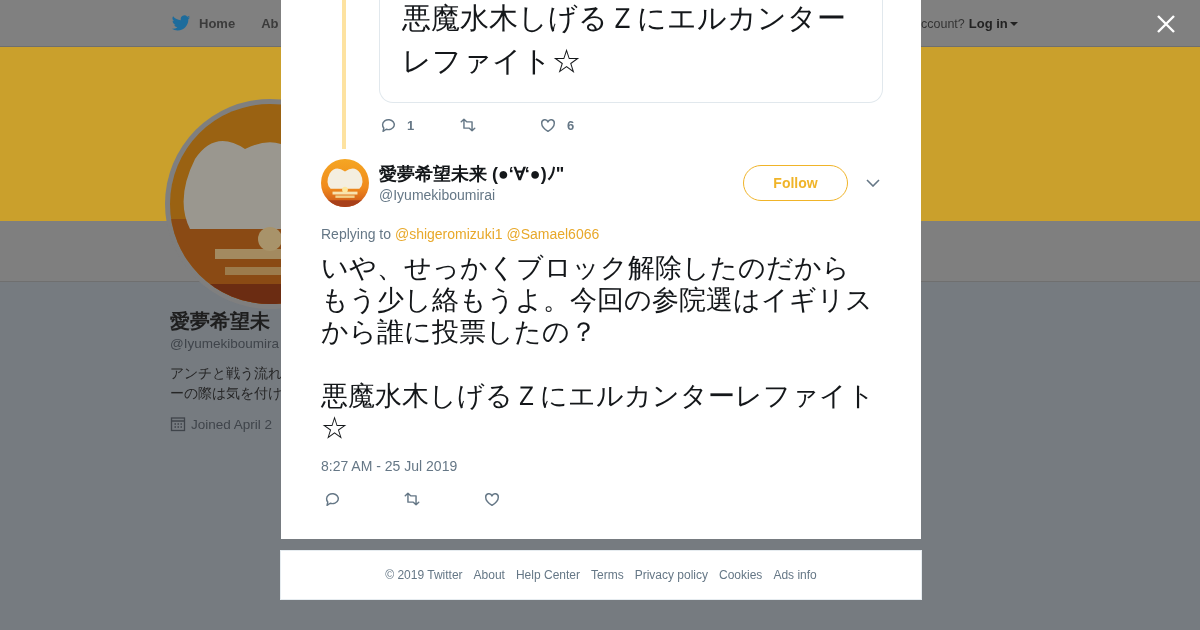 Image resolution: width=1200 pixels, height=630 pixels. I want to click on replying-to-text: Replying to @shigeromizuki1 @Samael6066, so click(461, 234).